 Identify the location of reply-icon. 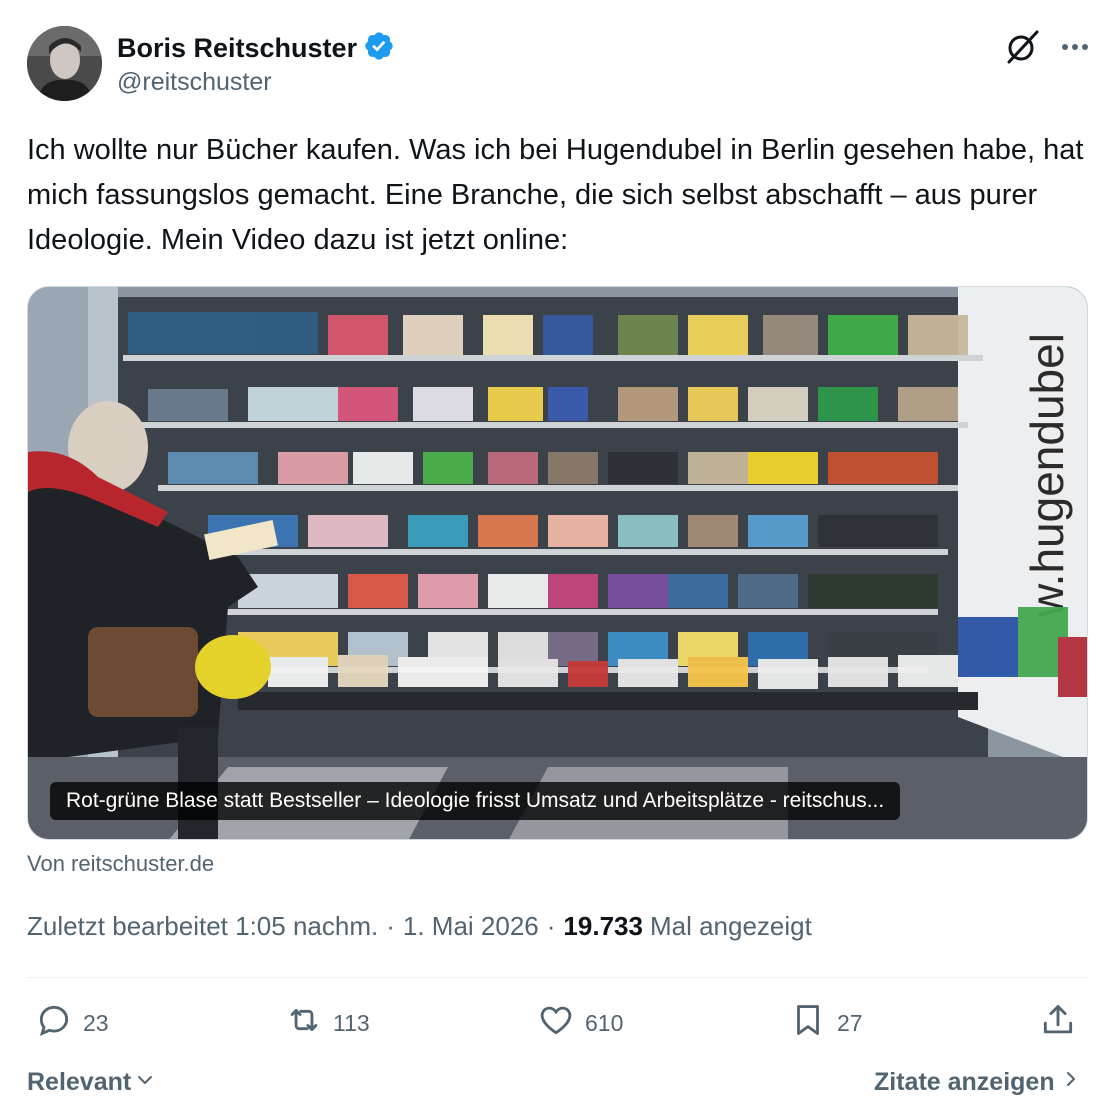
(54, 1023).